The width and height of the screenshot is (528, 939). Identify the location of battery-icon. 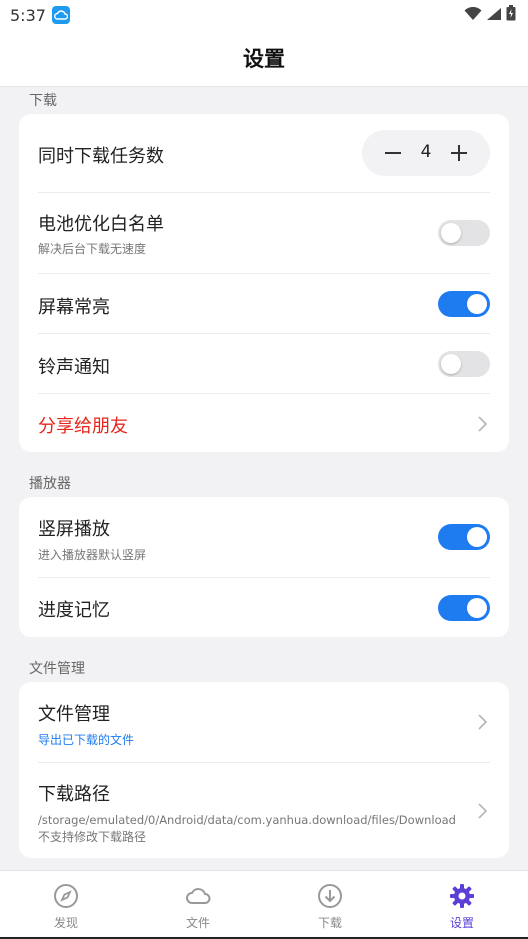
(511, 15).